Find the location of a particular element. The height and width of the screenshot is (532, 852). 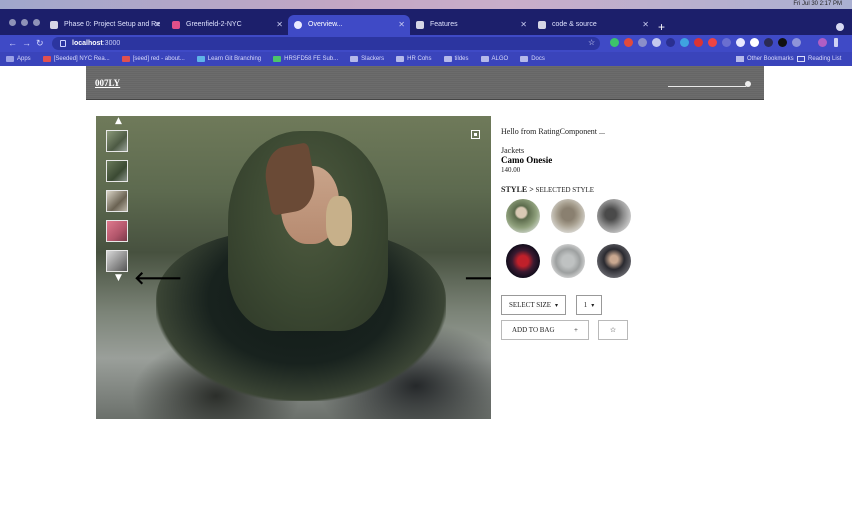

size-select: SELECT SIZE ▾ is located at coordinates (533, 305).